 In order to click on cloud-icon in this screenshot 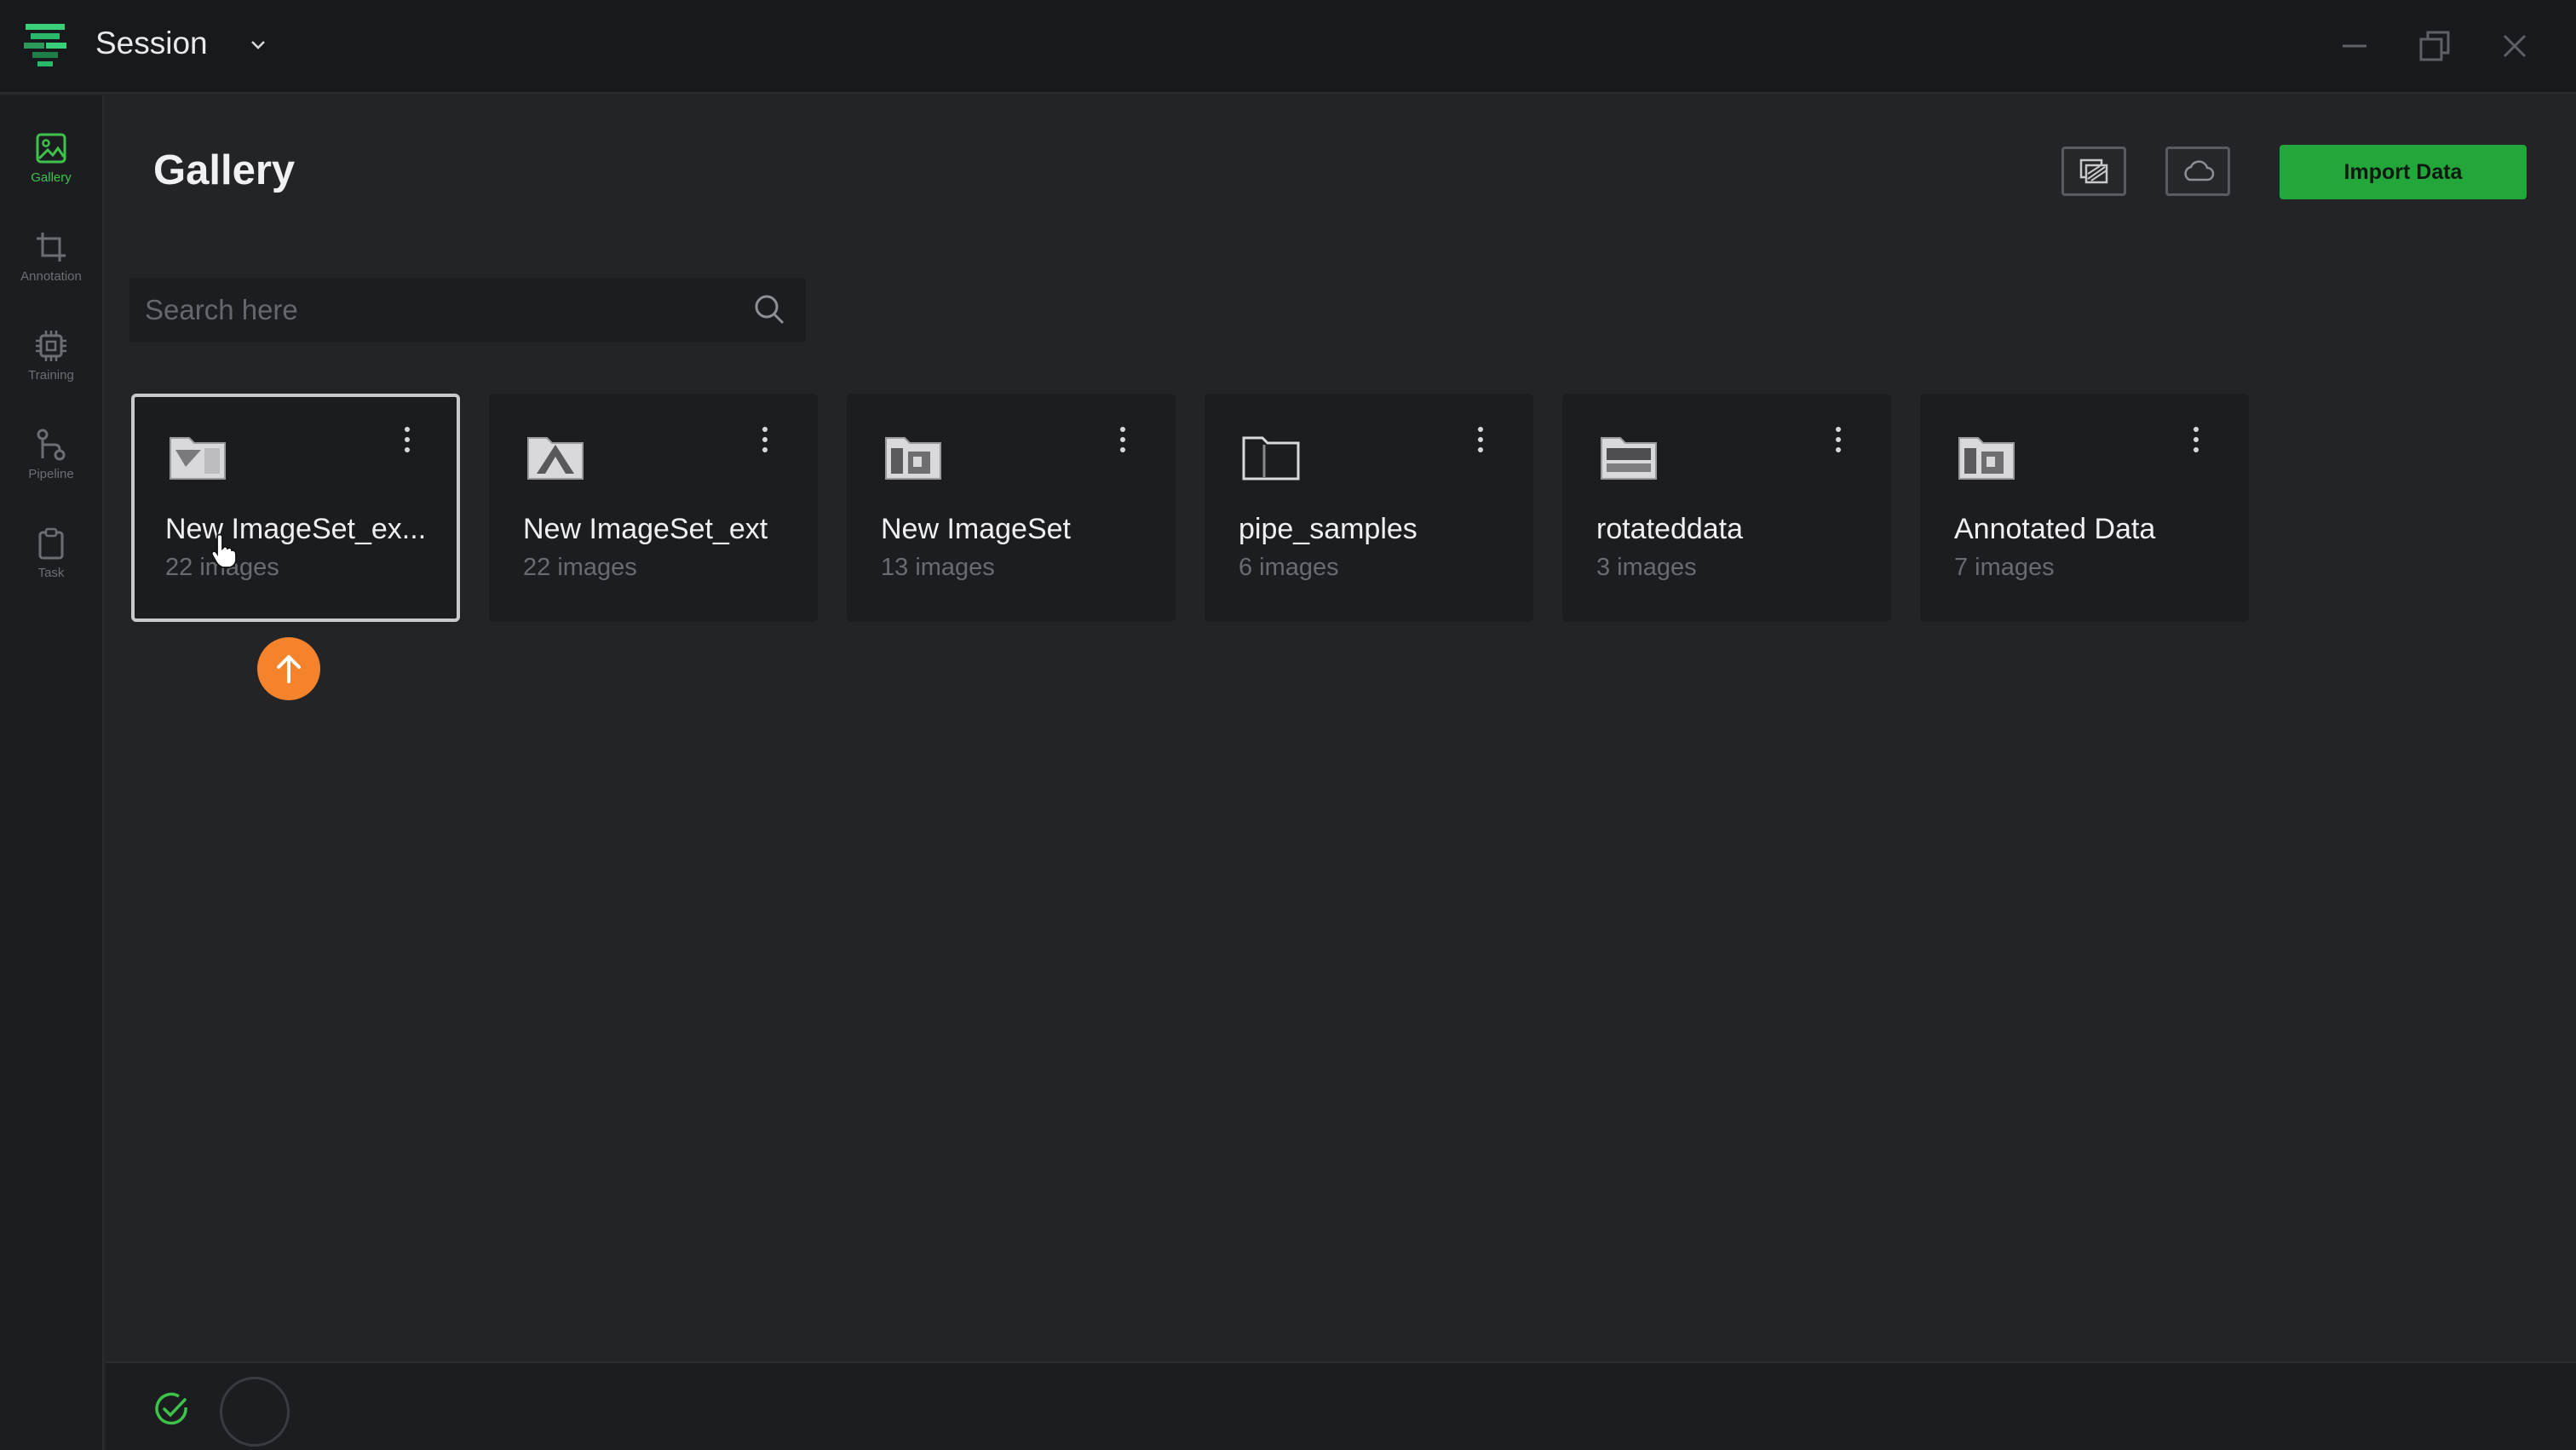, I will do `click(2199, 170)`.